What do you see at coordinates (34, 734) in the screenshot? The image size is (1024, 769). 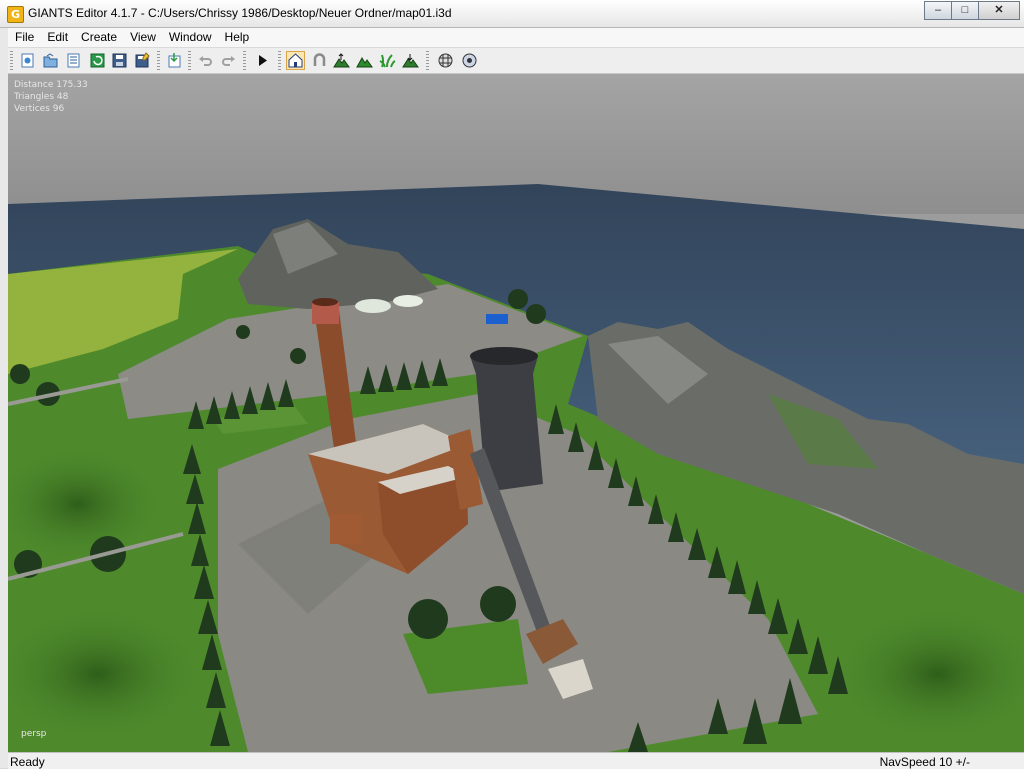 I see `camera-mode-label: persp` at bounding box center [34, 734].